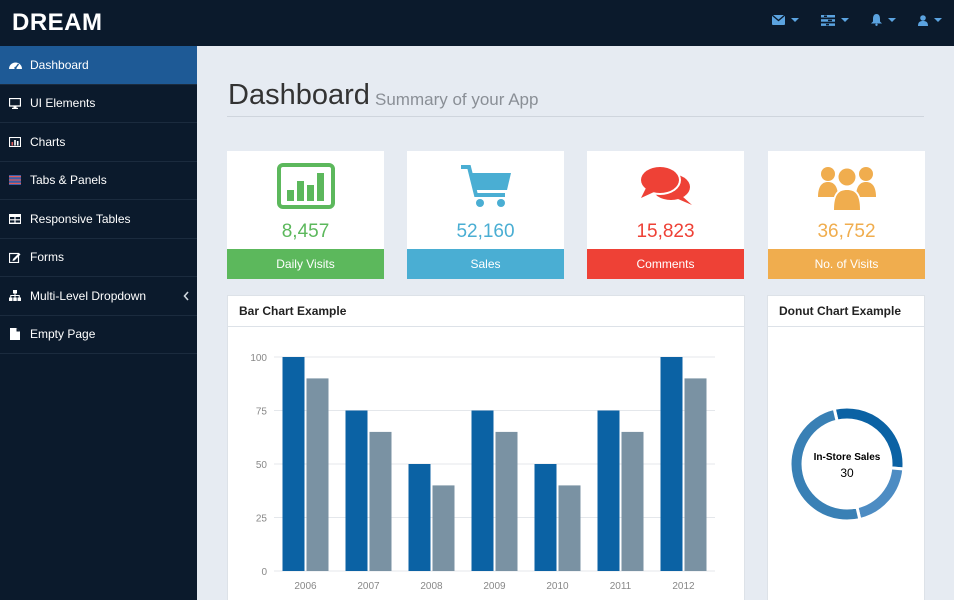 The height and width of the screenshot is (600, 954). Describe the element at coordinates (15, 65) in the screenshot. I see `dashboard-icon` at that location.